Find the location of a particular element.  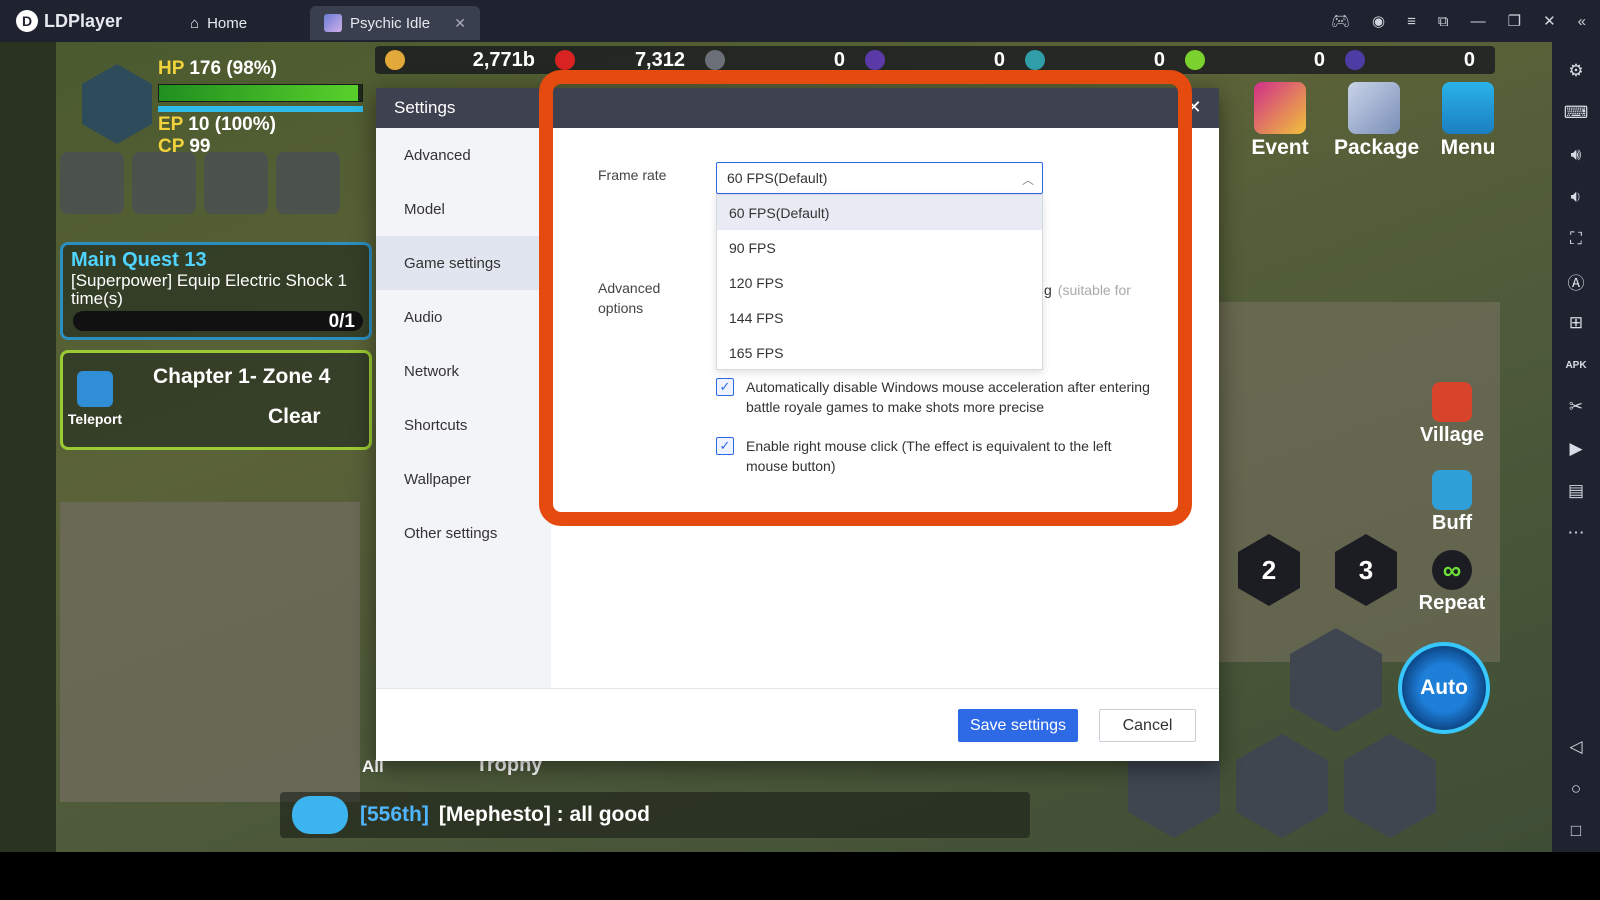

nav-model: Model is located at coordinates (463, 209).